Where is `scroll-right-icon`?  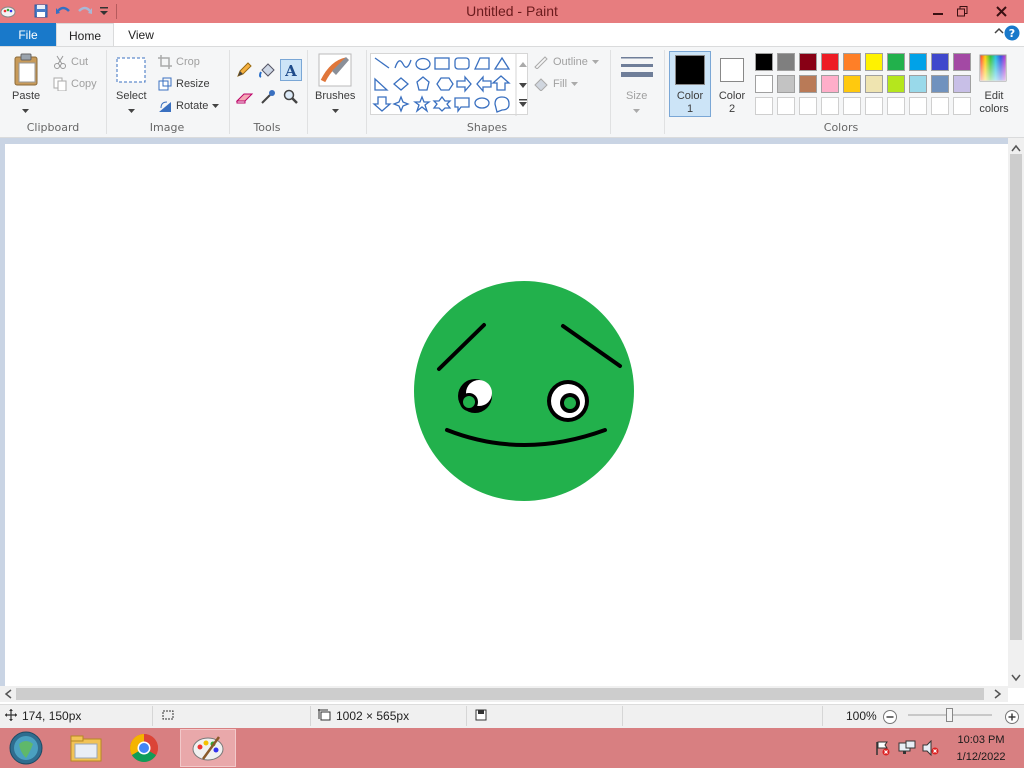
scroll-right-icon is located at coordinates (998, 695).